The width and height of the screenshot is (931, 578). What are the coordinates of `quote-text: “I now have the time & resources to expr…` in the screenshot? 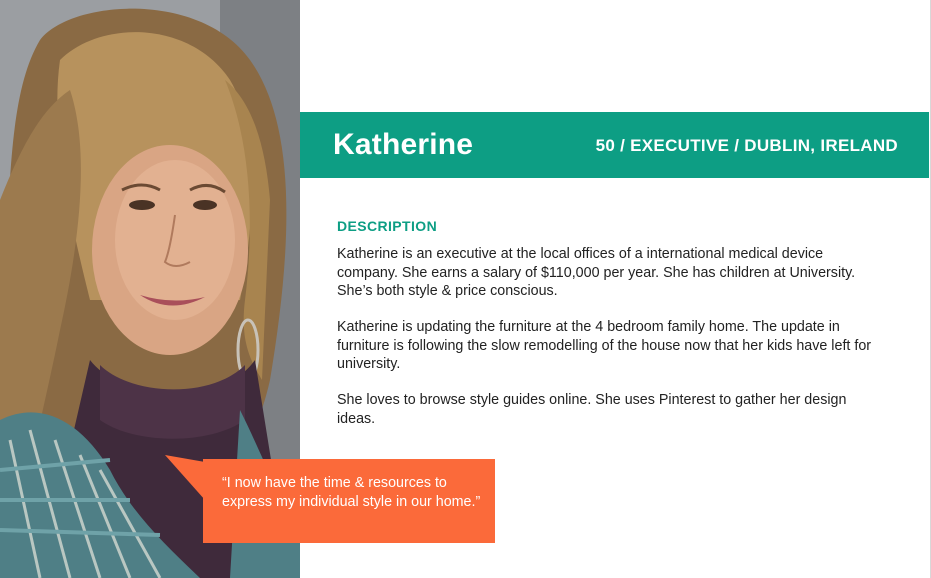 It's located at (351, 492).